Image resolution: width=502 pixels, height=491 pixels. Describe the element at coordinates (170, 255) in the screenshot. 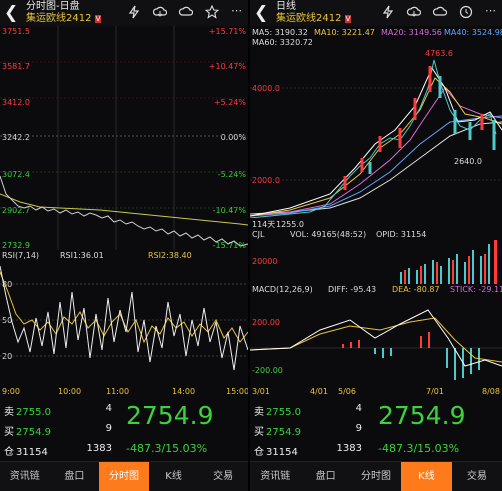

I see `rsi2-value: RSI2:38.40` at that location.